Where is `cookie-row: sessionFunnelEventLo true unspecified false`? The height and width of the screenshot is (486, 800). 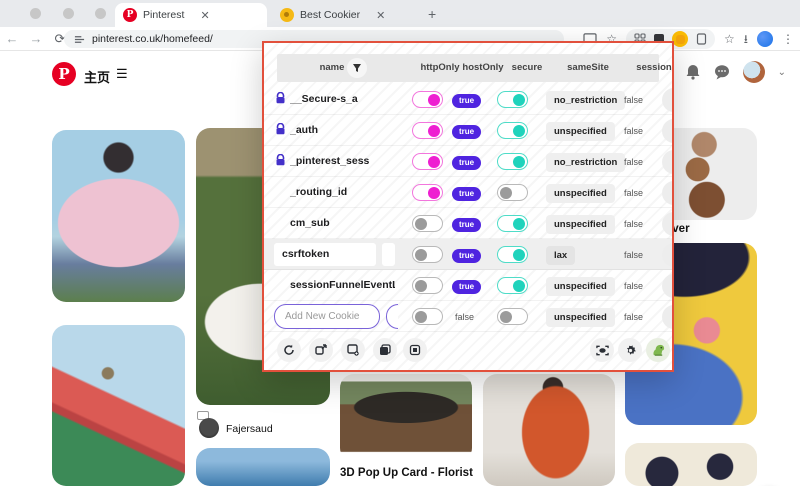 cookie-row: sessionFunnelEventLo true unspecified false is located at coordinates (468, 285).